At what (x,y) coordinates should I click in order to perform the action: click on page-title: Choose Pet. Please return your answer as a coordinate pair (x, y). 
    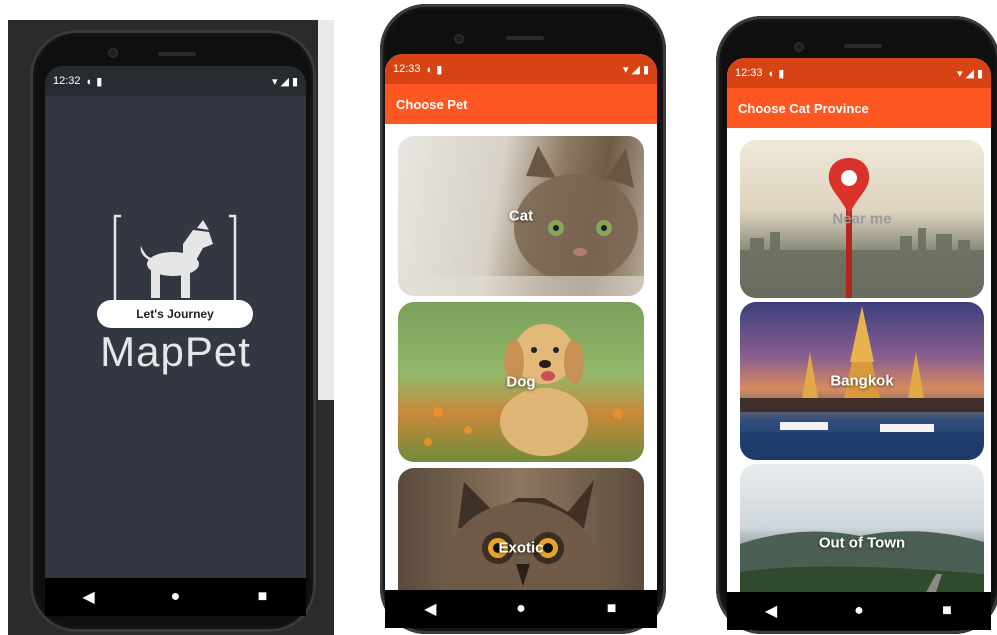
    Looking at the image, I should click on (432, 104).